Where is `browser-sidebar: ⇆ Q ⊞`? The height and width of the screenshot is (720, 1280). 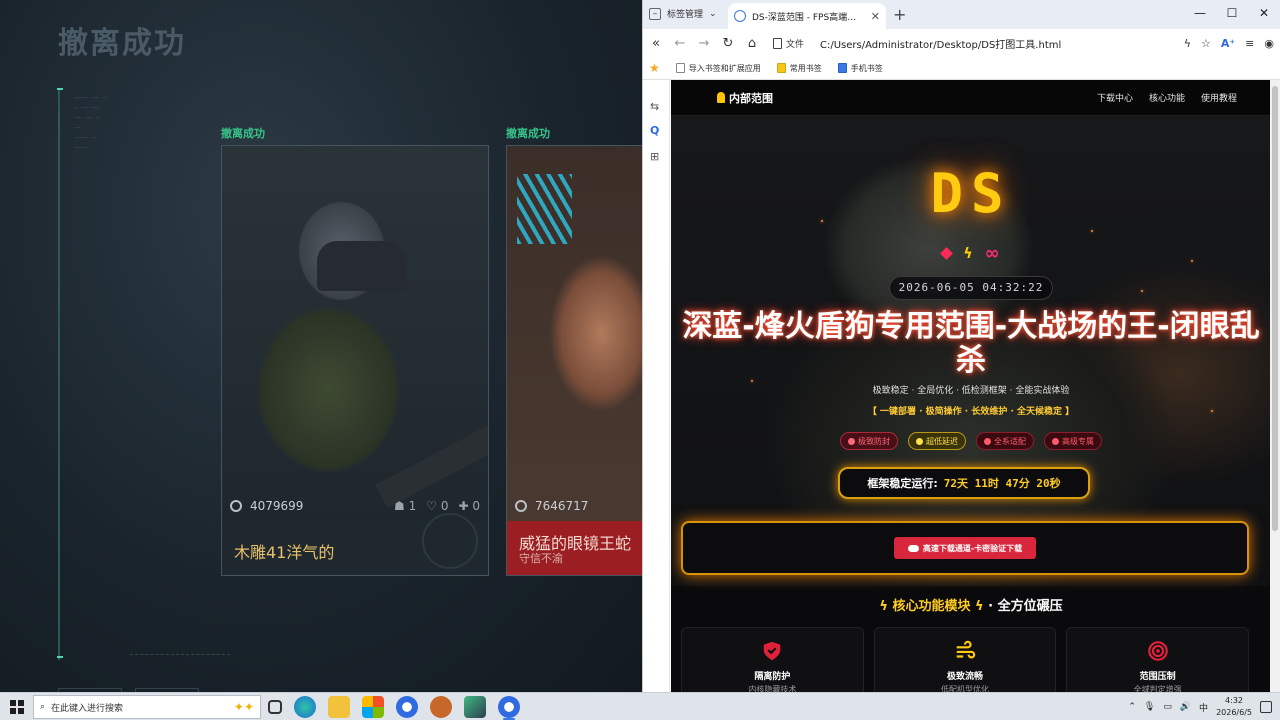 browser-sidebar: ⇆ Q ⊞ is located at coordinates (656, 386).